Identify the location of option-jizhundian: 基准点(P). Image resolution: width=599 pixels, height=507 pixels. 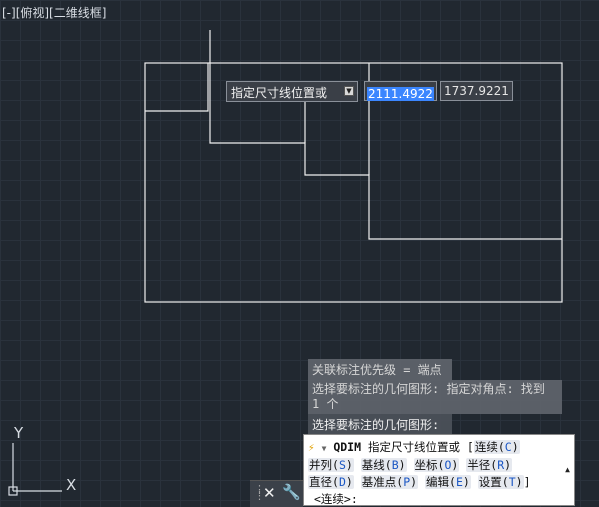
(389, 482).